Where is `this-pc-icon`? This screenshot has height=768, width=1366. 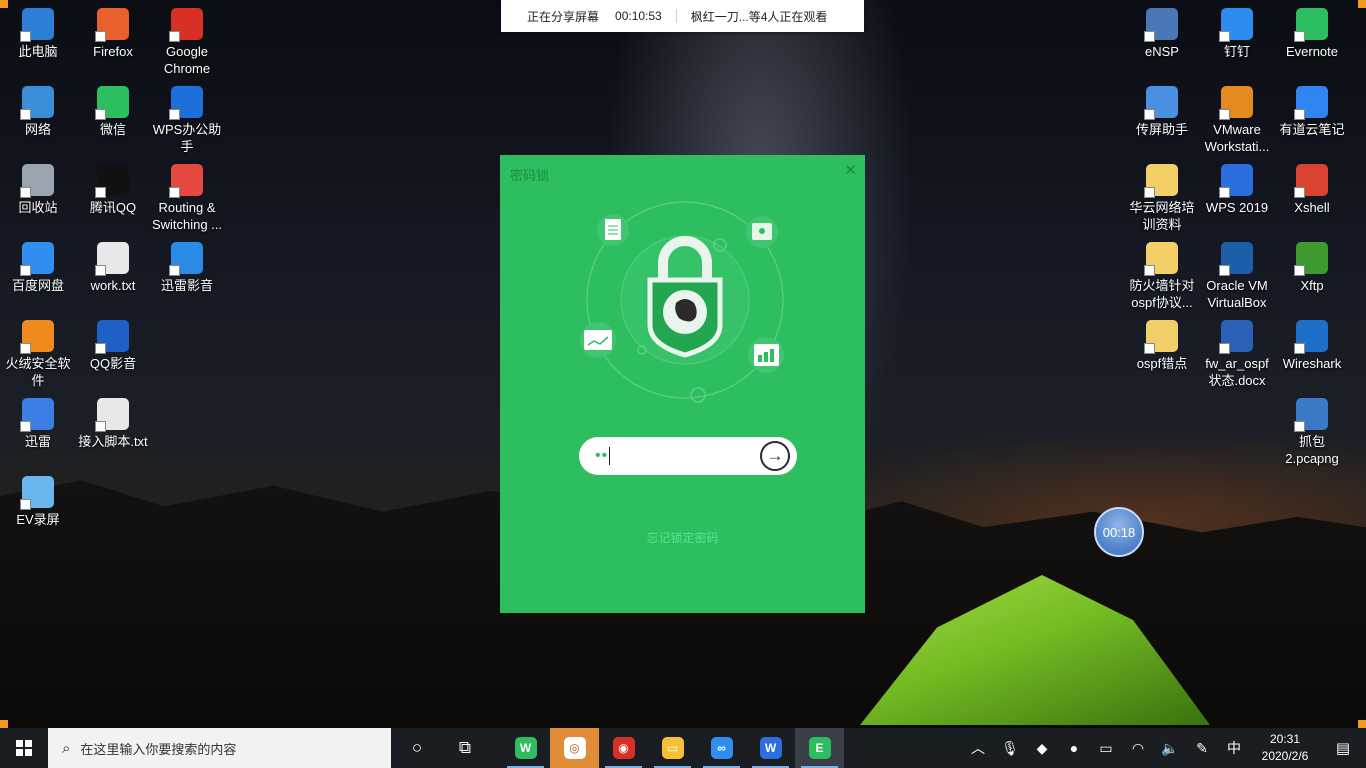 this-pc-icon is located at coordinates (37, 25).